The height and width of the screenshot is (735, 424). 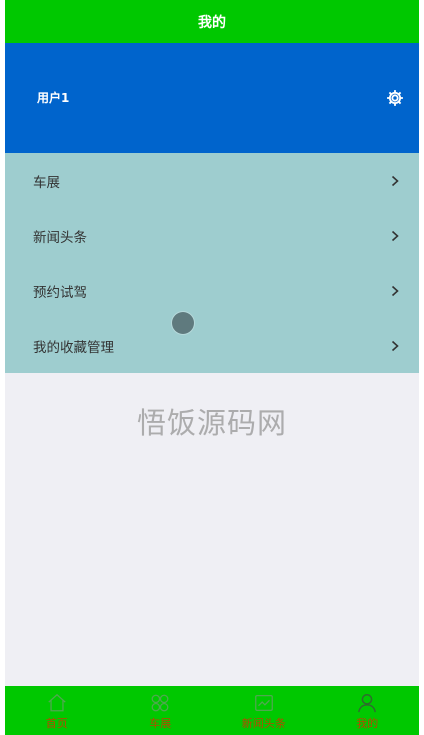 I want to click on user-card: 用户1, so click(x=212, y=98).